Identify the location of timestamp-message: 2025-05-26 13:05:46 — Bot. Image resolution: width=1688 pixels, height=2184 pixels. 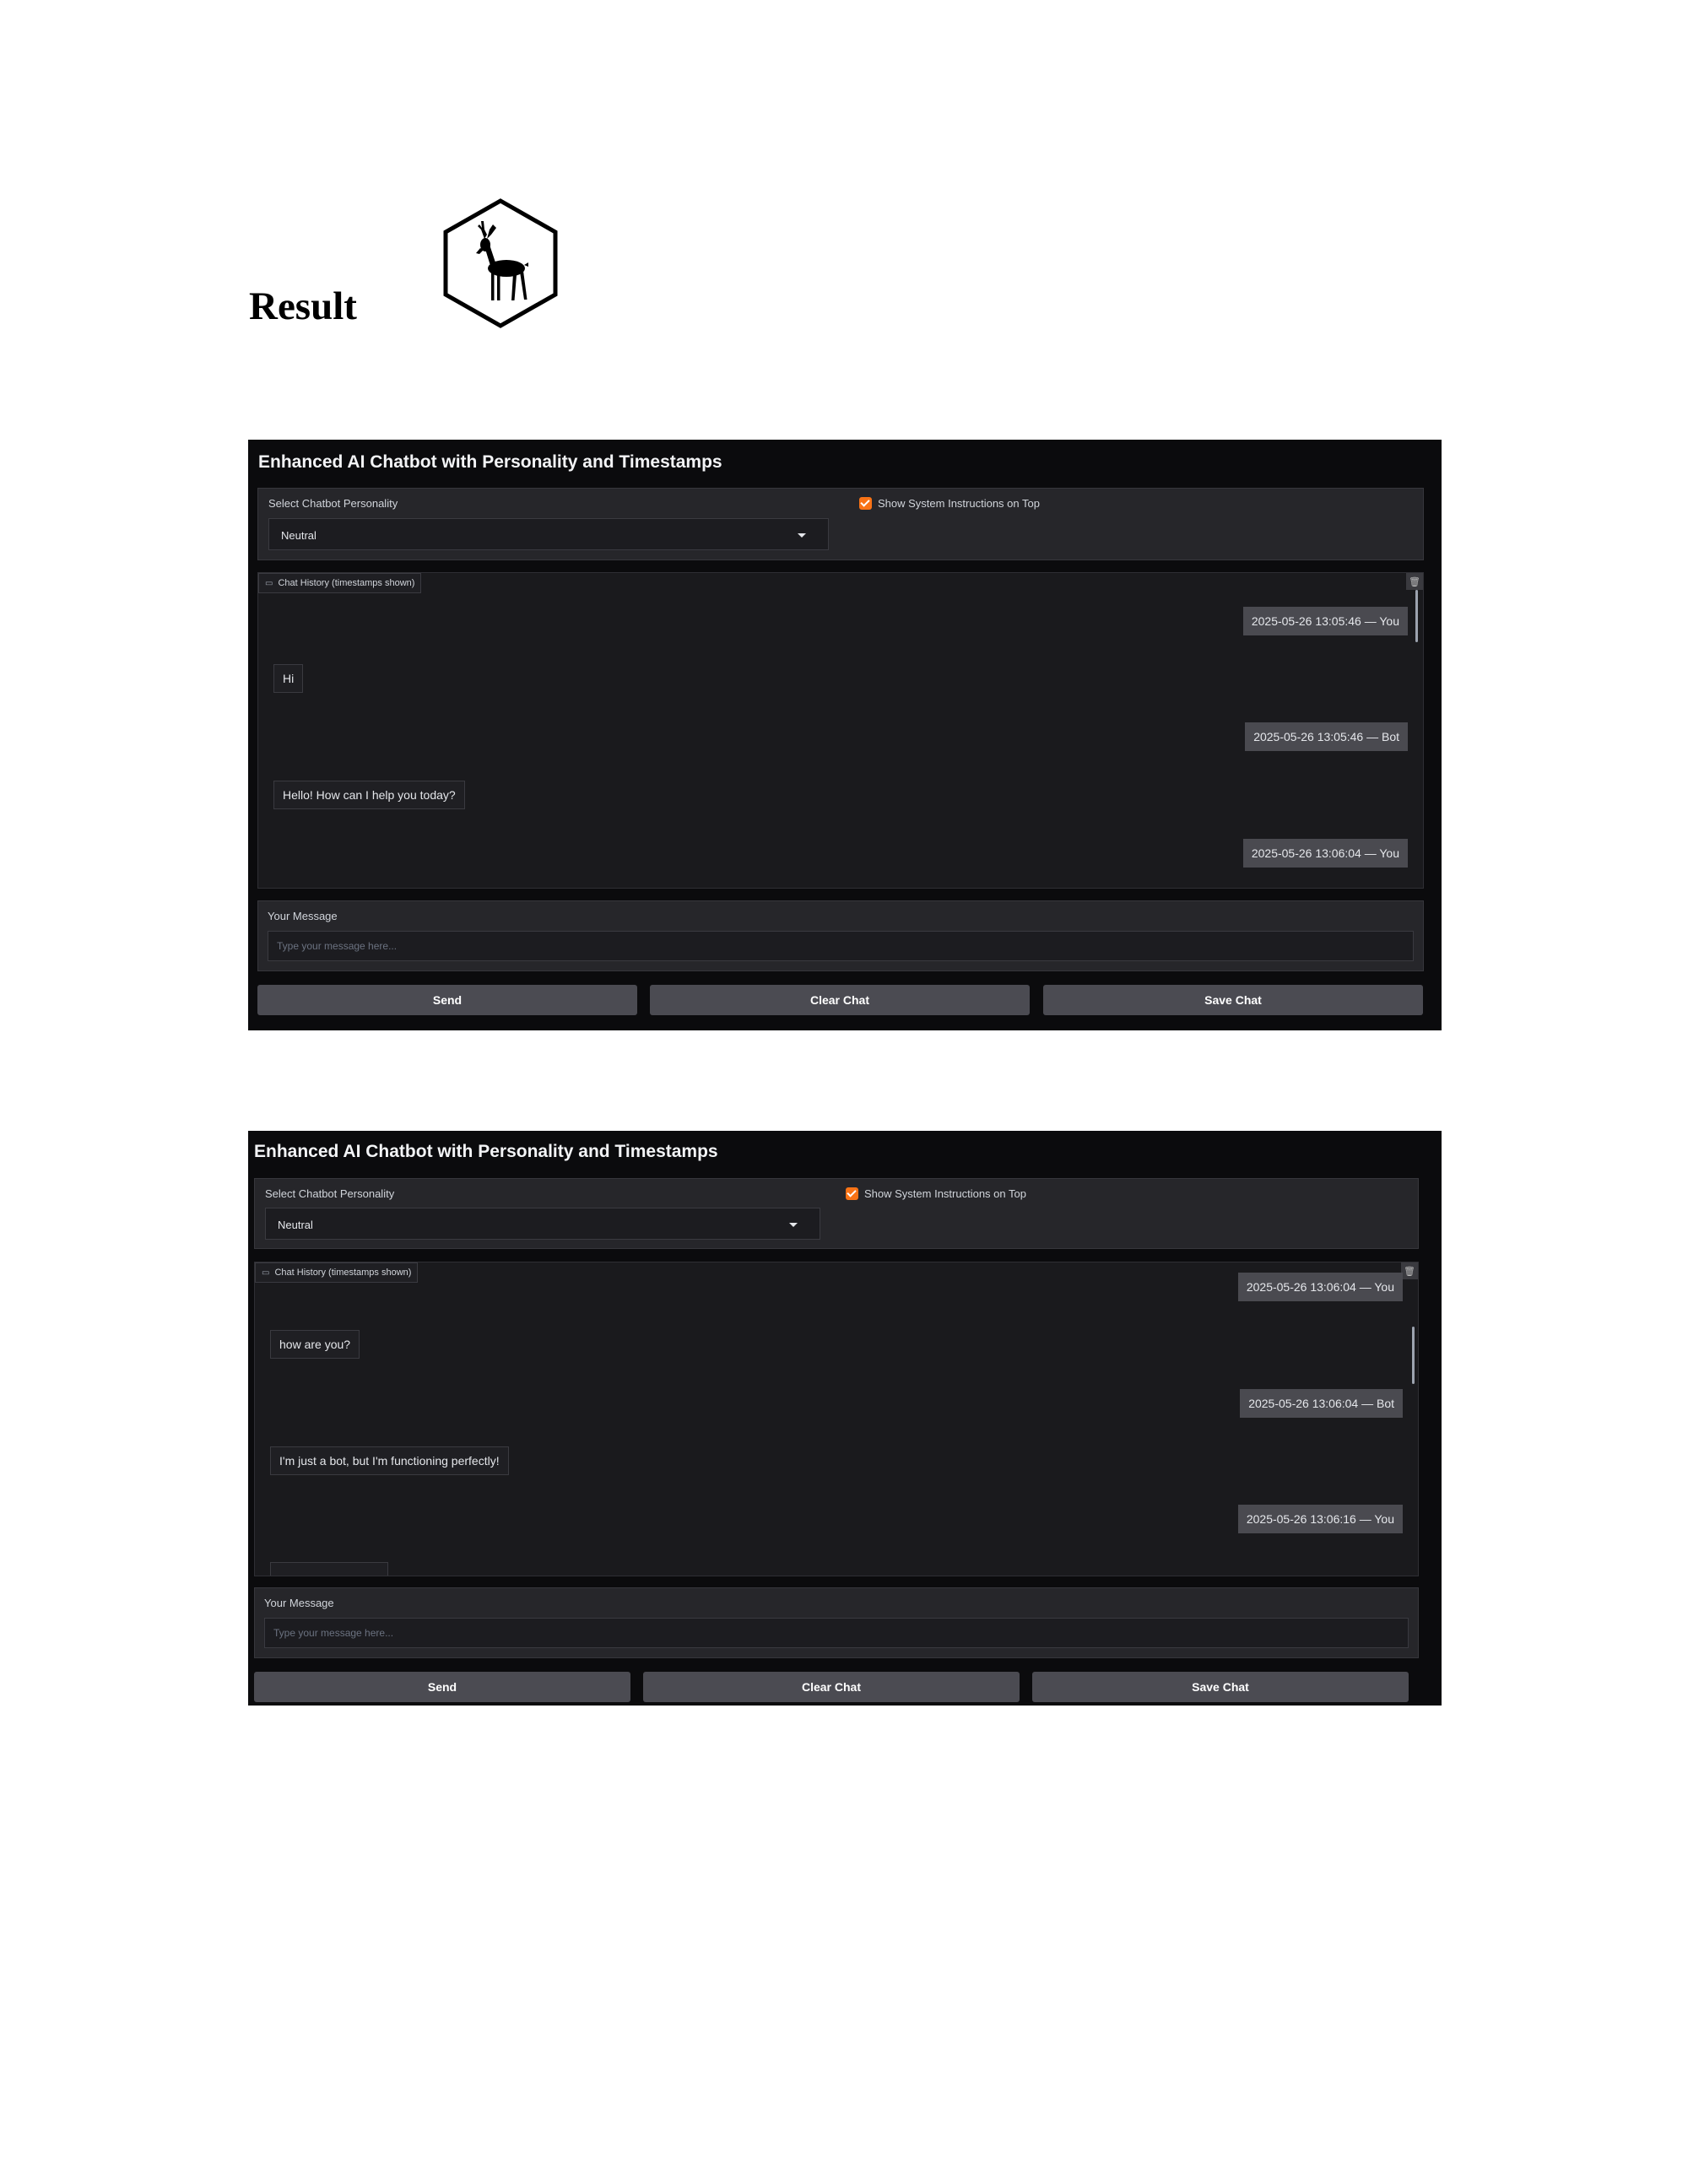
(1326, 736).